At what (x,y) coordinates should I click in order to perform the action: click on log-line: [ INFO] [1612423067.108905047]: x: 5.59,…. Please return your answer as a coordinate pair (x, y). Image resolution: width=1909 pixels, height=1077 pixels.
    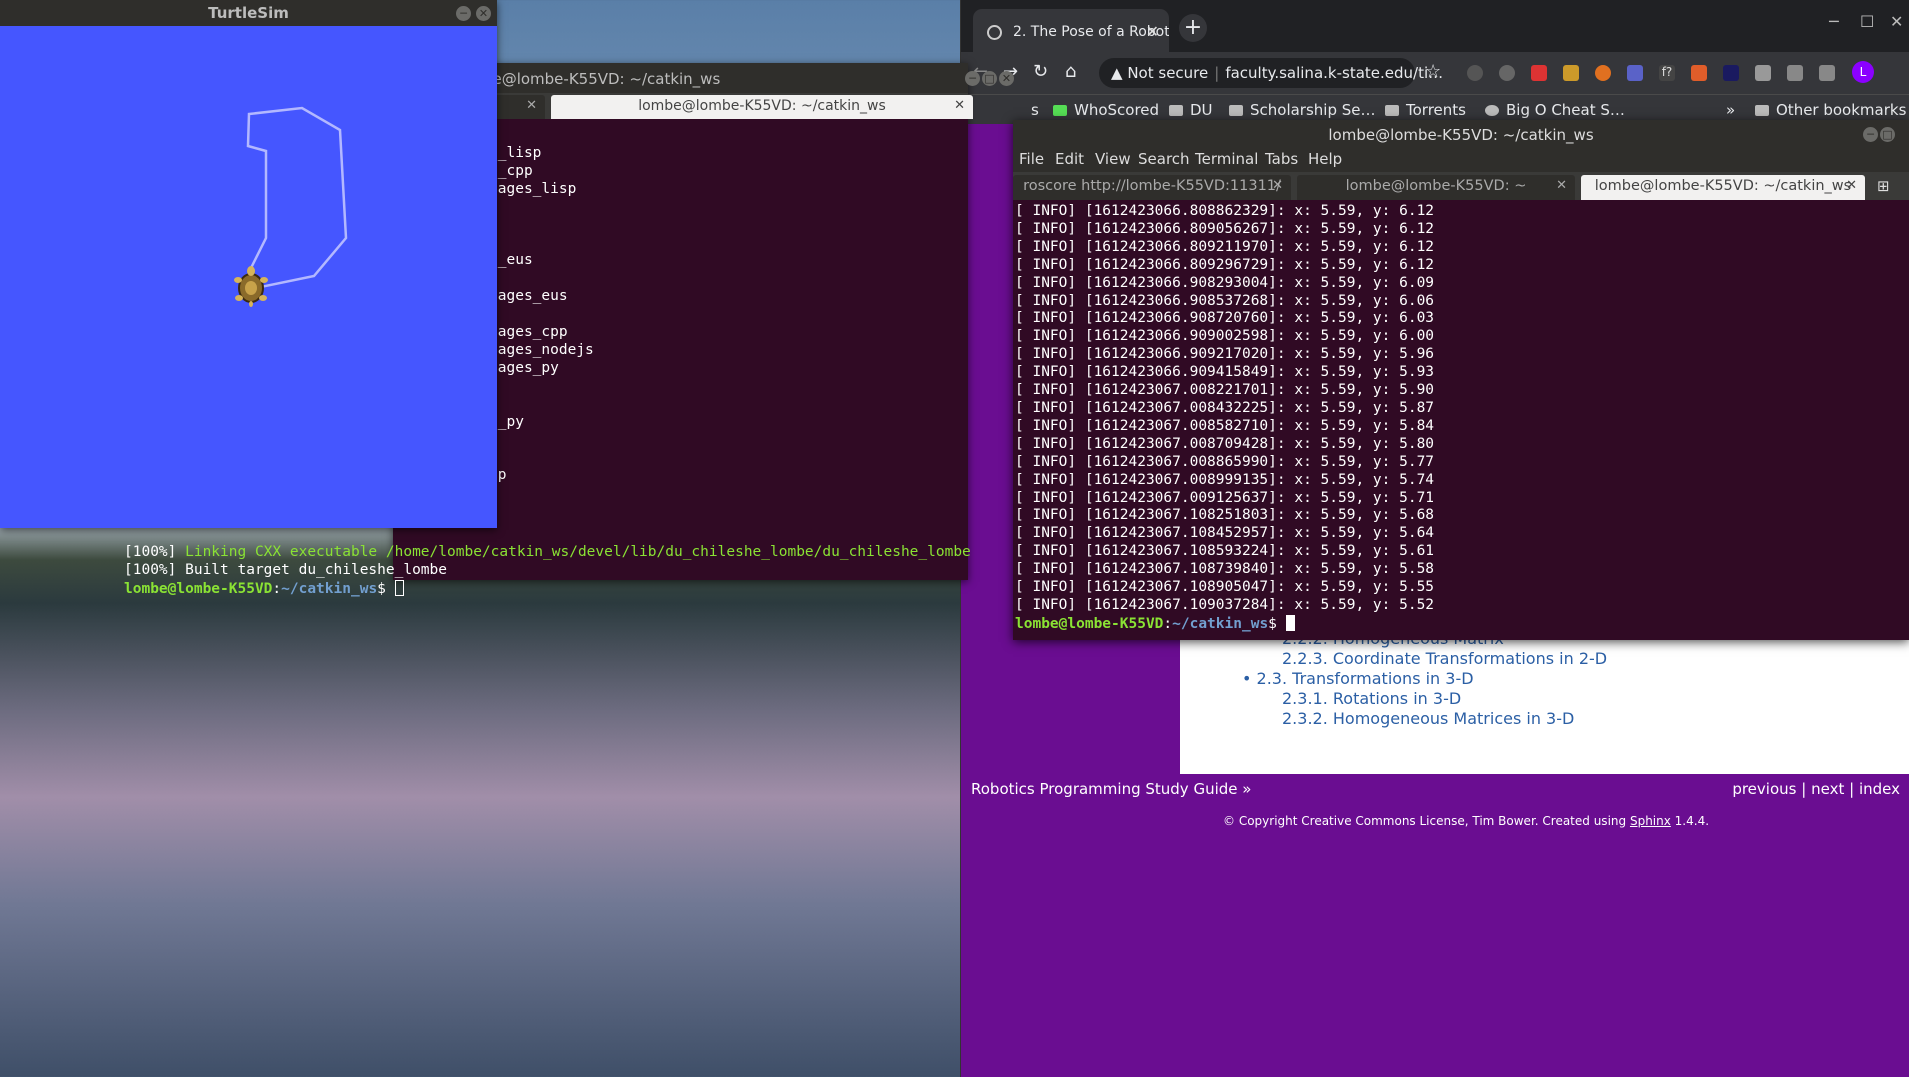
    Looking at the image, I should click on (1225, 587).